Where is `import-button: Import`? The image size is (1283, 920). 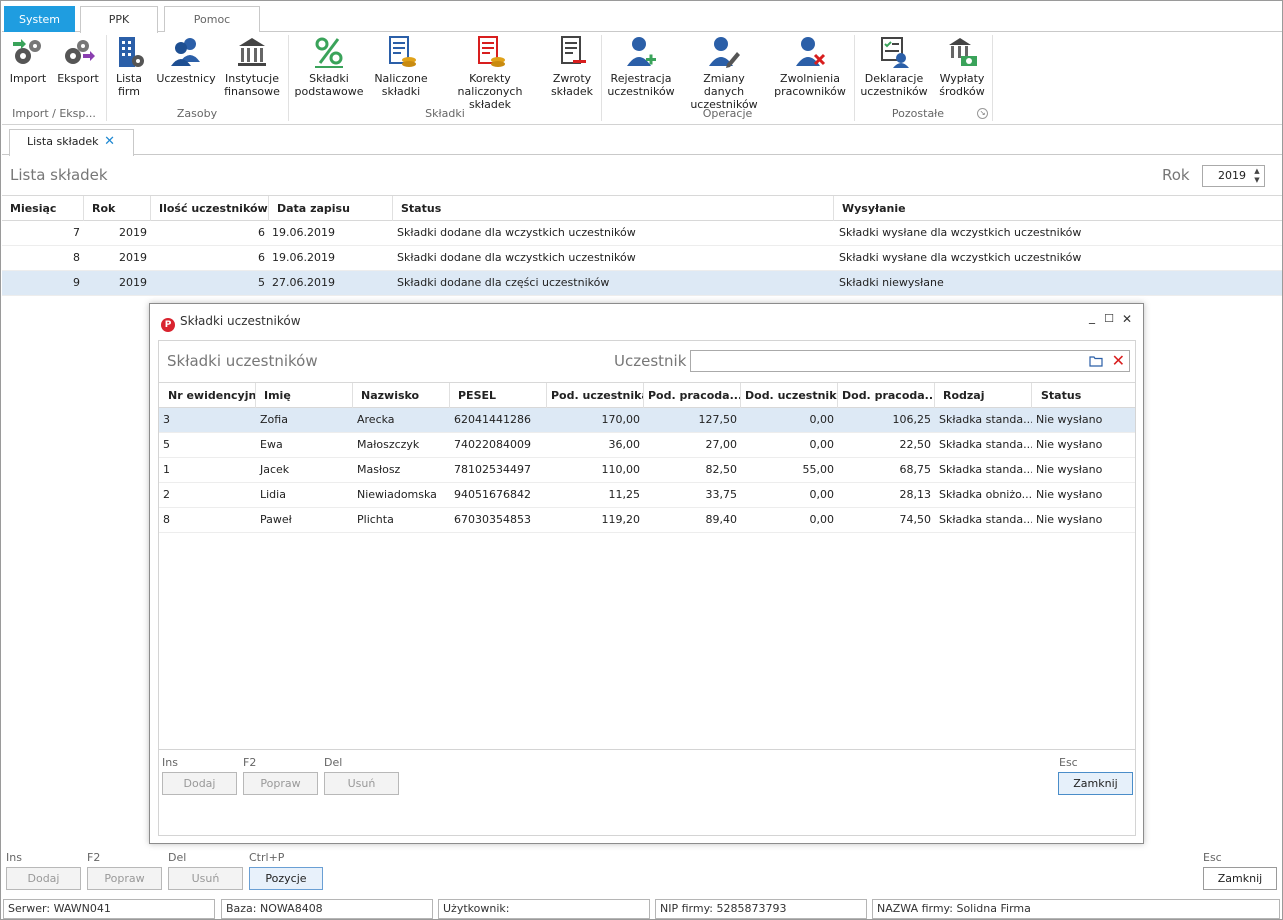 import-button: Import is located at coordinates (28, 70).